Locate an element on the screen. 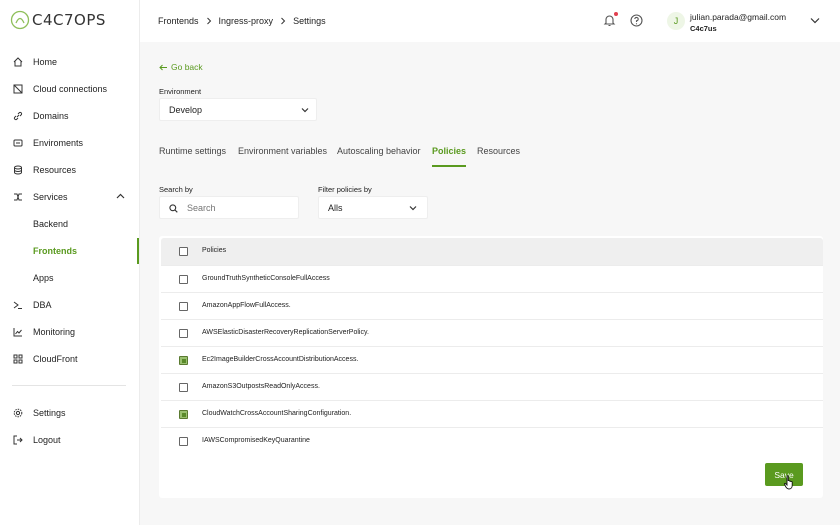 This screenshot has height=525, width=840. help-icon is located at coordinates (636, 20).